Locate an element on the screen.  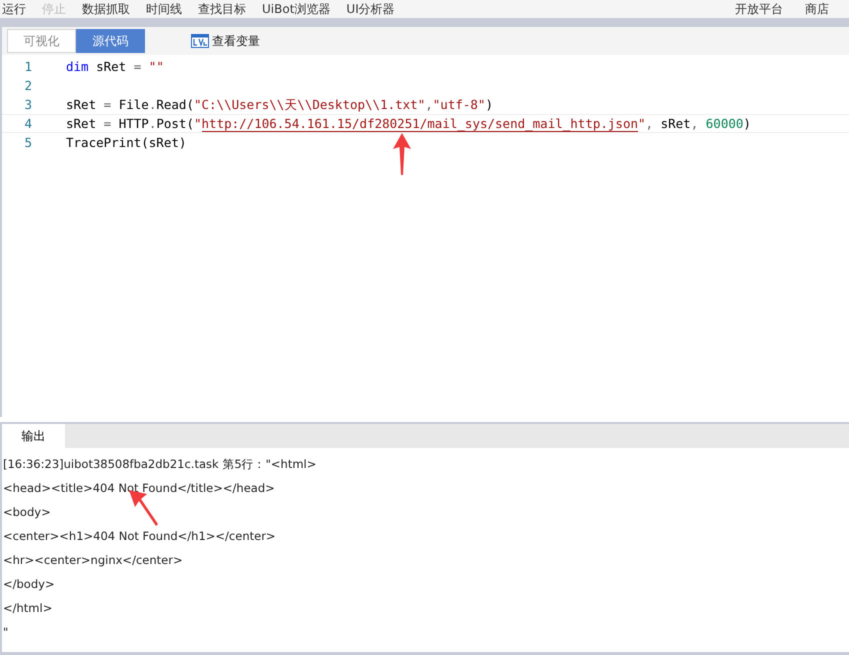
menu-item: UI分析器 is located at coordinates (370, 9).